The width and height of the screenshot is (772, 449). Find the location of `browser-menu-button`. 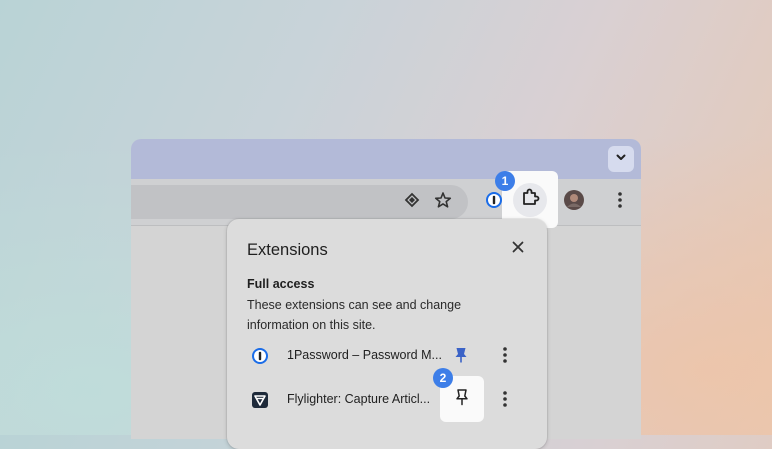

browser-menu-button is located at coordinates (620, 202).